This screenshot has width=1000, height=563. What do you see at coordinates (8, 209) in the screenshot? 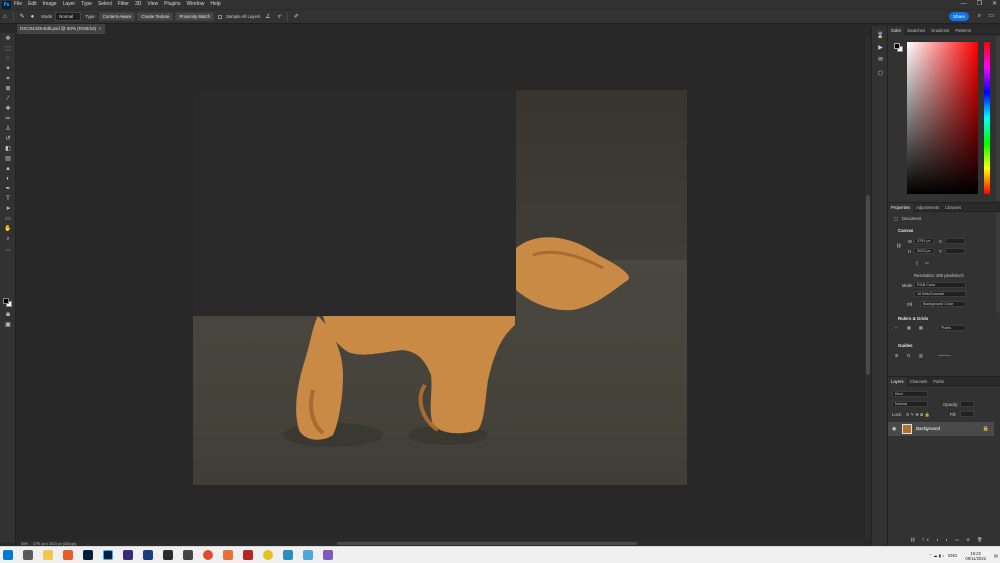
I see `path-selection-tool-icon: ➤` at bounding box center [8, 209].